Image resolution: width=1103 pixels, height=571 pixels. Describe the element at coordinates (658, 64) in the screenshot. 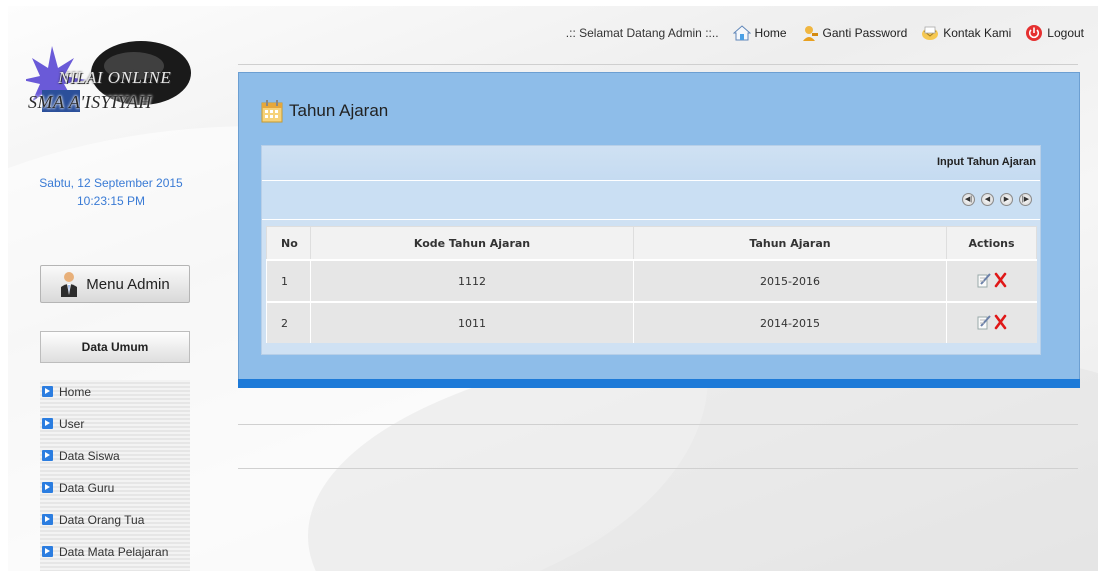

I see `top-divider` at that location.